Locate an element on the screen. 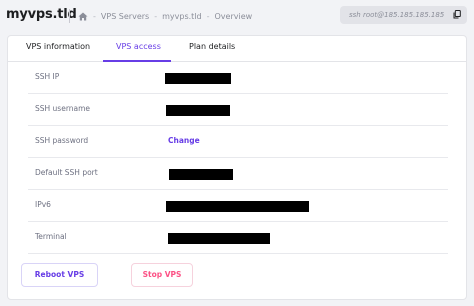  ssh-port-label: Default SSH port is located at coordinates (66, 172).